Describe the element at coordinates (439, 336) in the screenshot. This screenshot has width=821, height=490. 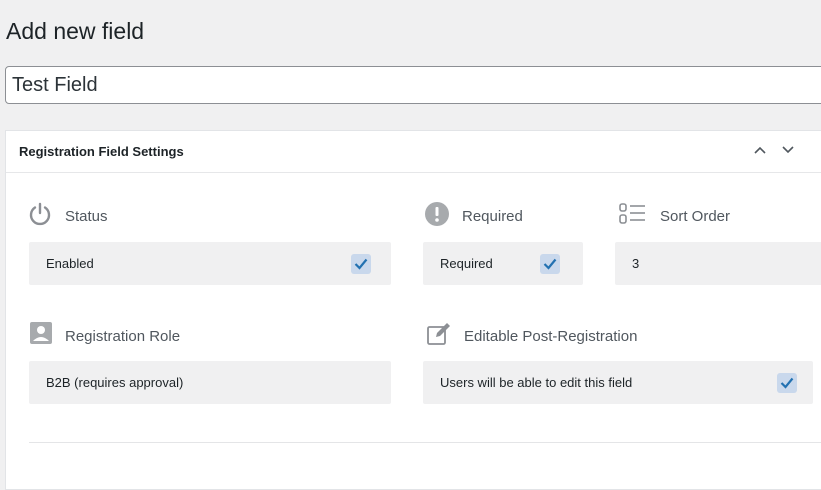
I see `edit-icon` at that location.